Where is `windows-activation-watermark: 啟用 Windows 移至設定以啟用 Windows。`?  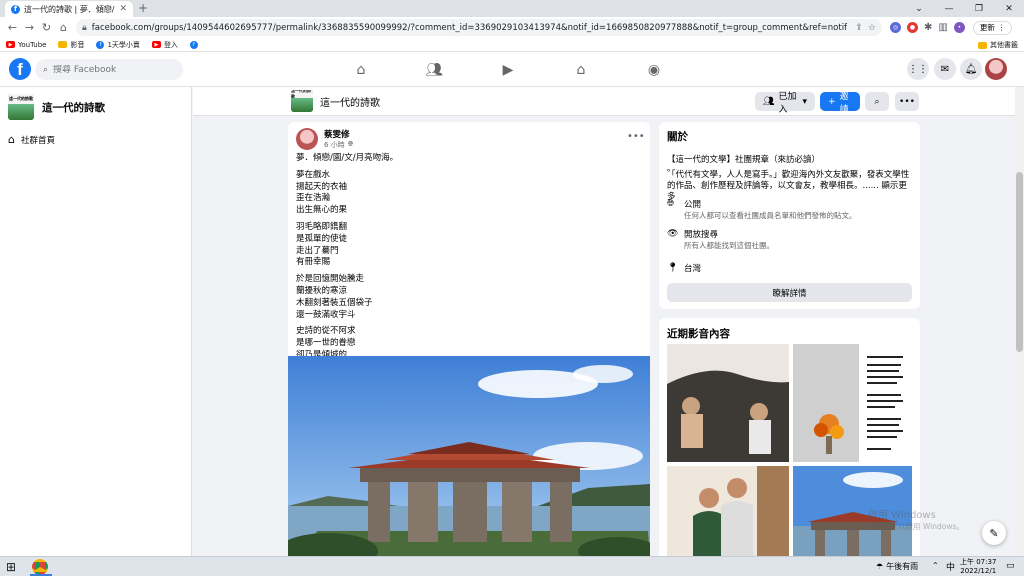
windows-activation-watermark: 啟用 Windows 移至設定以啟用 Windows。 is located at coordinates (916, 520).